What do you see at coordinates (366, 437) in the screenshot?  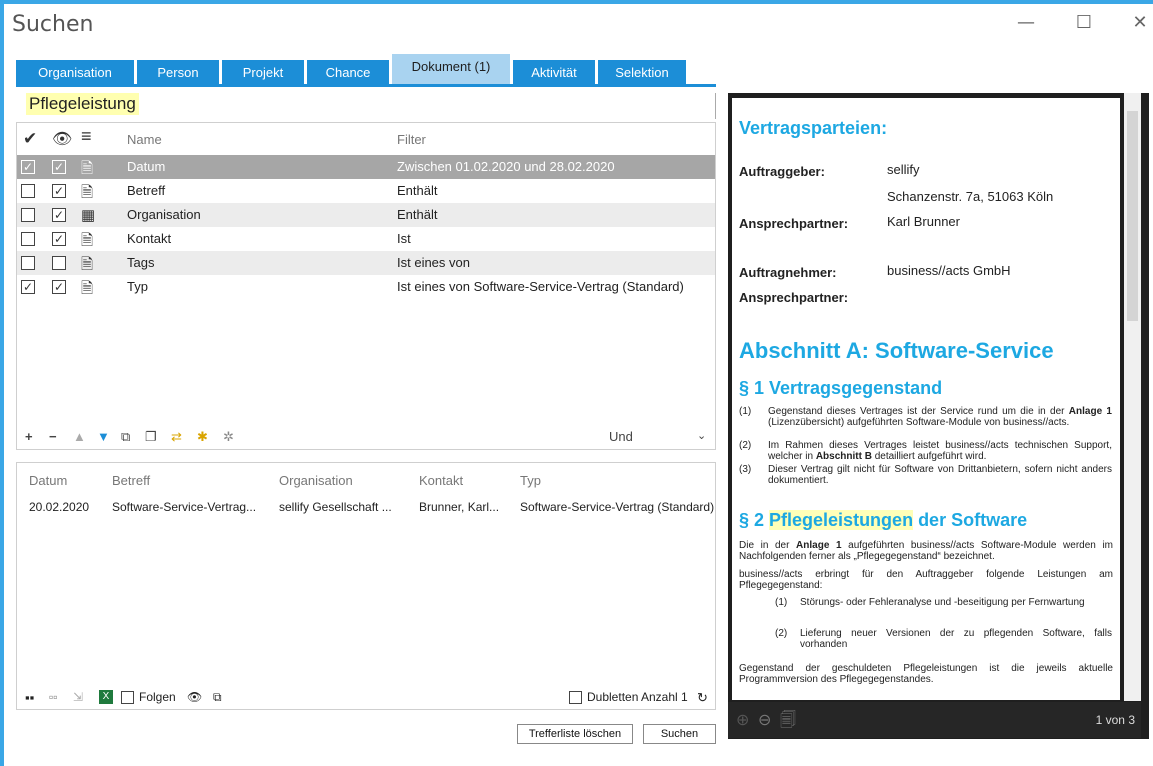 I see `filter-toolbar: + − ▲ ▼ ⧉ ❐ ⇄ ✱ ✲ Und ⌄` at bounding box center [366, 437].